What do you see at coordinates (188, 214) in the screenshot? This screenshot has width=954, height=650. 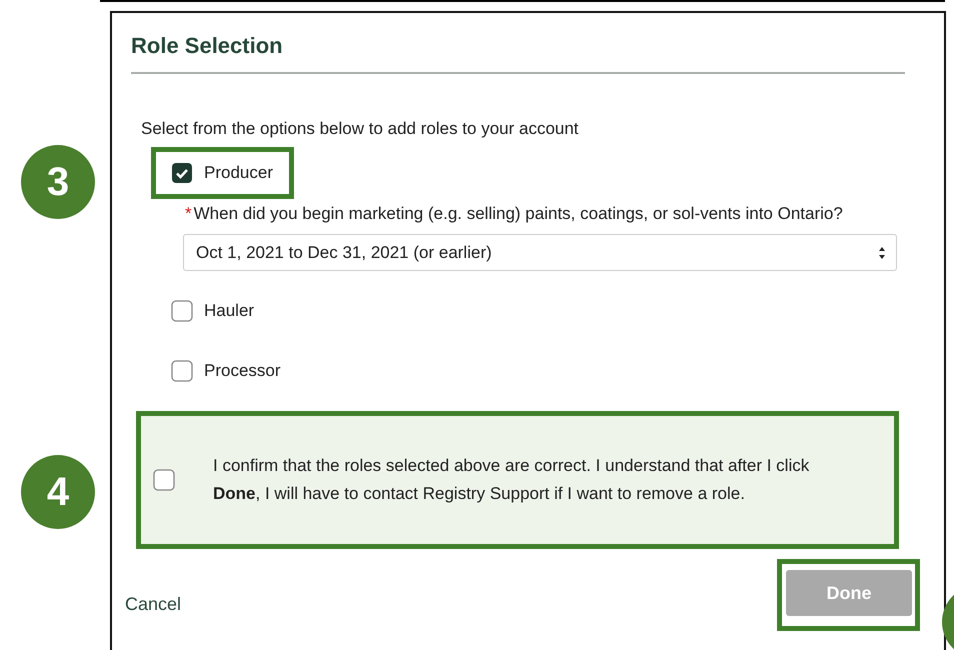 I see `required-marker: *` at bounding box center [188, 214].